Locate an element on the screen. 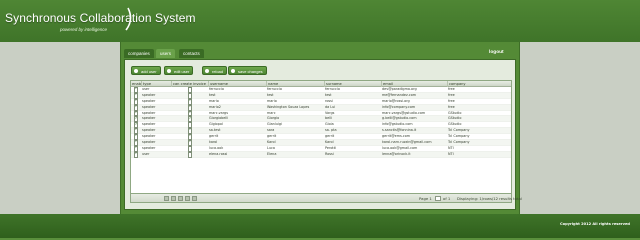 Image resolution: width=640 pixels, height=240 pixels. app-tagline: powered by intelligence is located at coordinates (84, 29).